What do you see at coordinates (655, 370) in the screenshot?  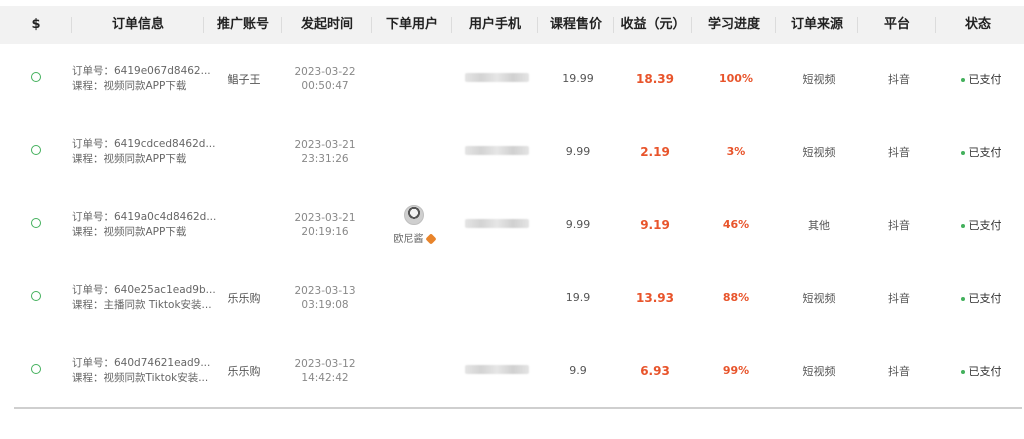 I see `profit-value: 6.93` at bounding box center [655, 370].